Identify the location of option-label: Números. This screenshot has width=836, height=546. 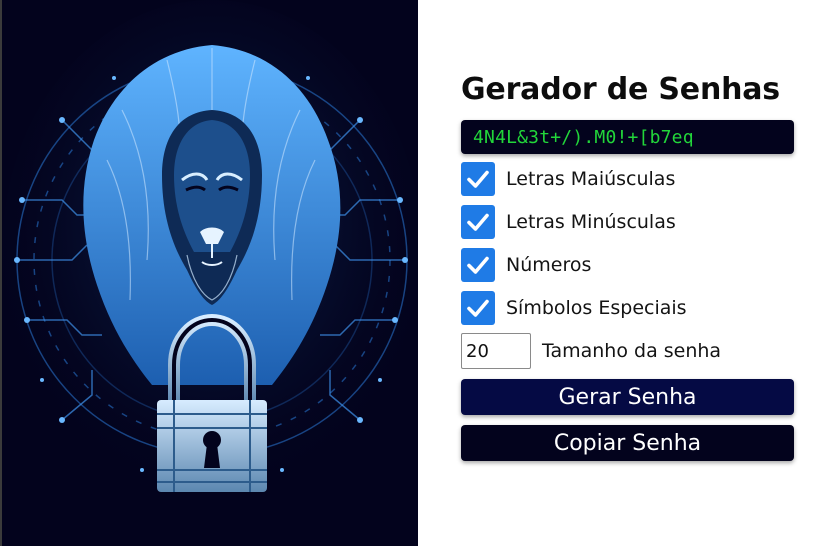
(549, 265).